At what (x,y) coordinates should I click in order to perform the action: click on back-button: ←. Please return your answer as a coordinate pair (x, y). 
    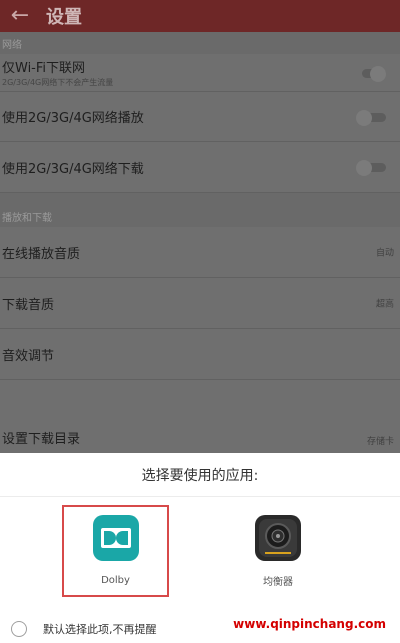
    Looking at the image, I should click on (20, 16).